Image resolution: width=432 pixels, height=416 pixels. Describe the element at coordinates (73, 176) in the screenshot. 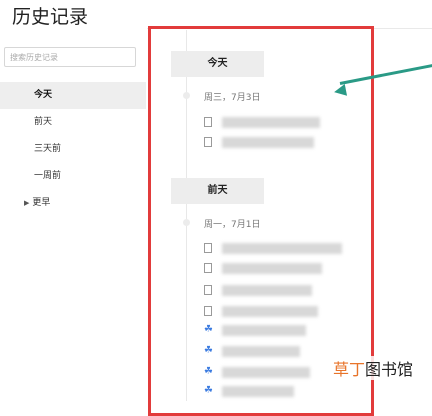

I see `sidebar-item-one-week-ago: 一周前` at that location.